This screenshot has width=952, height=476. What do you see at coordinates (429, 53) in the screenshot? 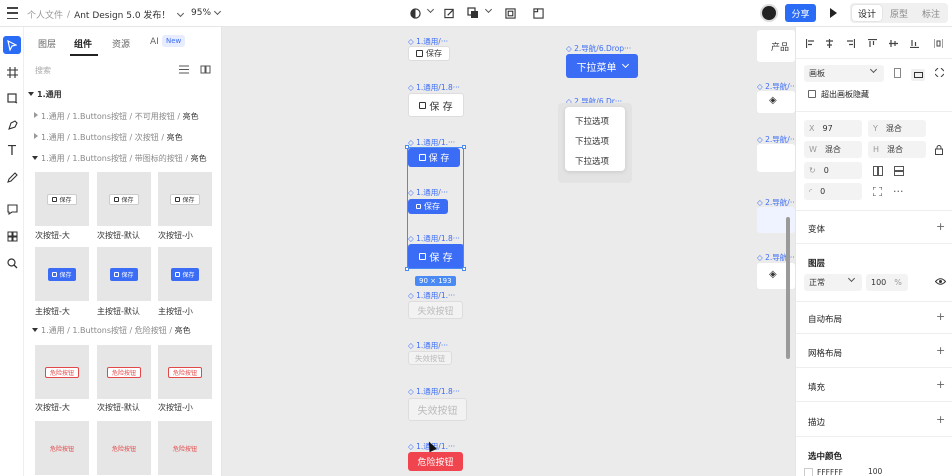
I see `canvas-save-button-small: 保存` at bounding box center [429, 53].